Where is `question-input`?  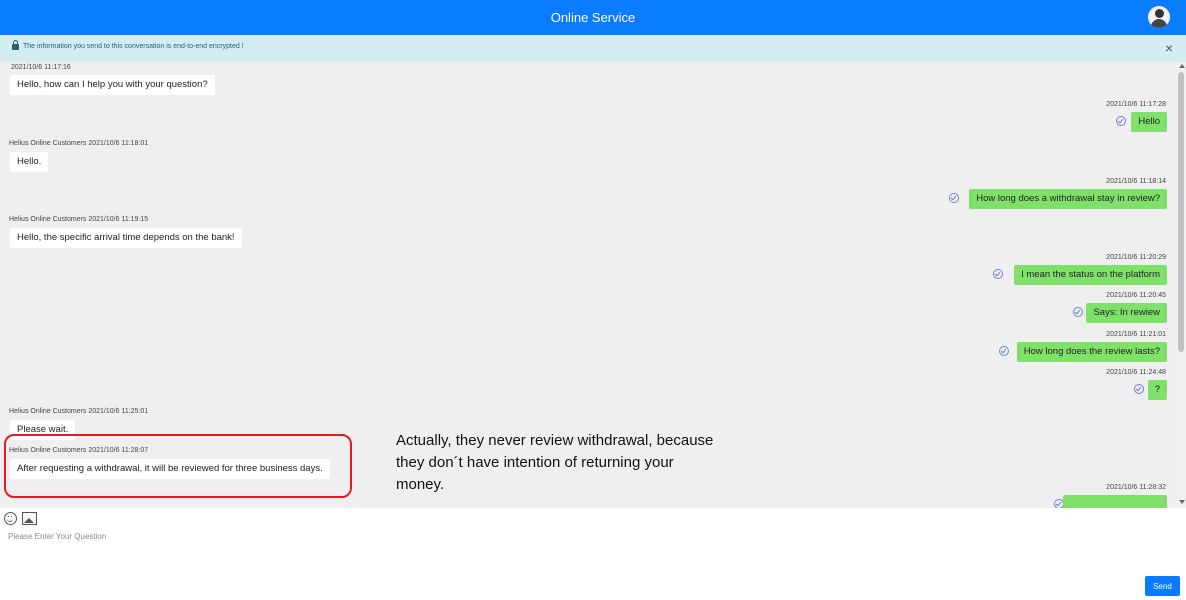 question-input is located at coordinates (568, 557).